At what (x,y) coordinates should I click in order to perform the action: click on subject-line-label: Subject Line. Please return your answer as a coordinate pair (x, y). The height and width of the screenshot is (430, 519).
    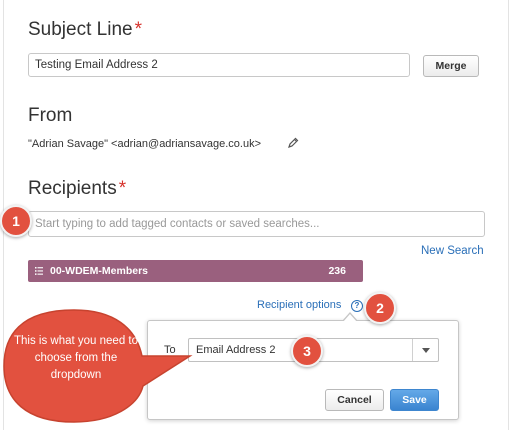
    Looking at the image, I should click on (80, 29).